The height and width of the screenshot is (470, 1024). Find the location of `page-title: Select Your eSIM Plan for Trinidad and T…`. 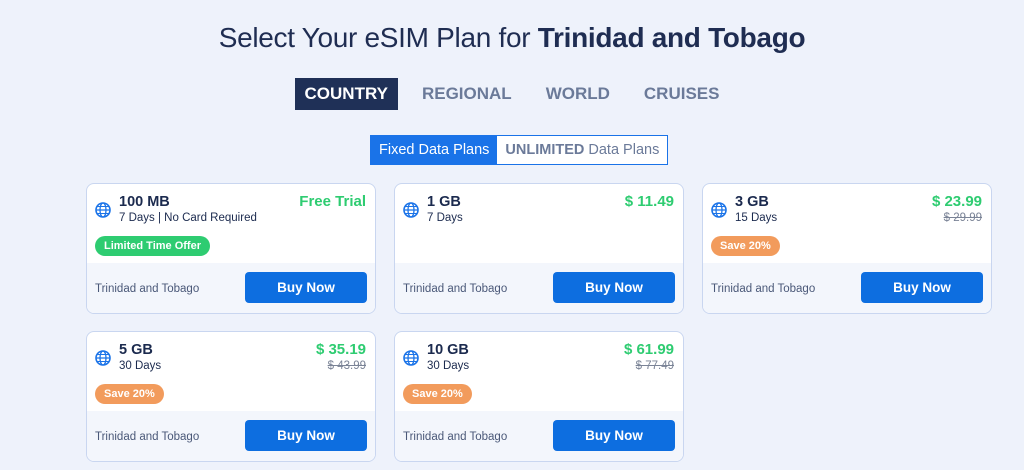

page-title: Select Your eSIM Plan for Trinidad and T… is located at coordinates (512, 38).